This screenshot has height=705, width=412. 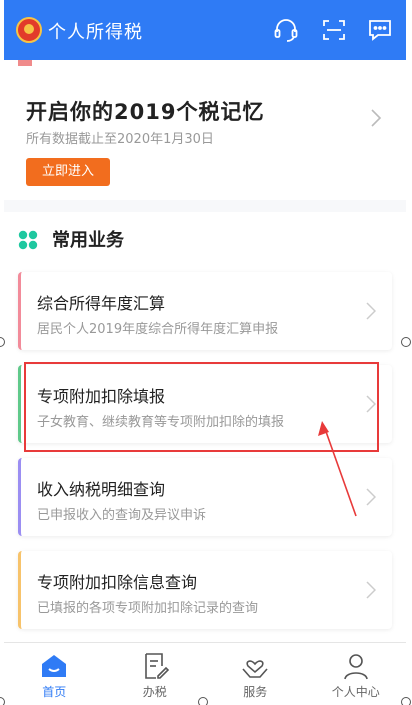 I want to click on tab-tax-handling: 办税, so click(x=155, y=674).